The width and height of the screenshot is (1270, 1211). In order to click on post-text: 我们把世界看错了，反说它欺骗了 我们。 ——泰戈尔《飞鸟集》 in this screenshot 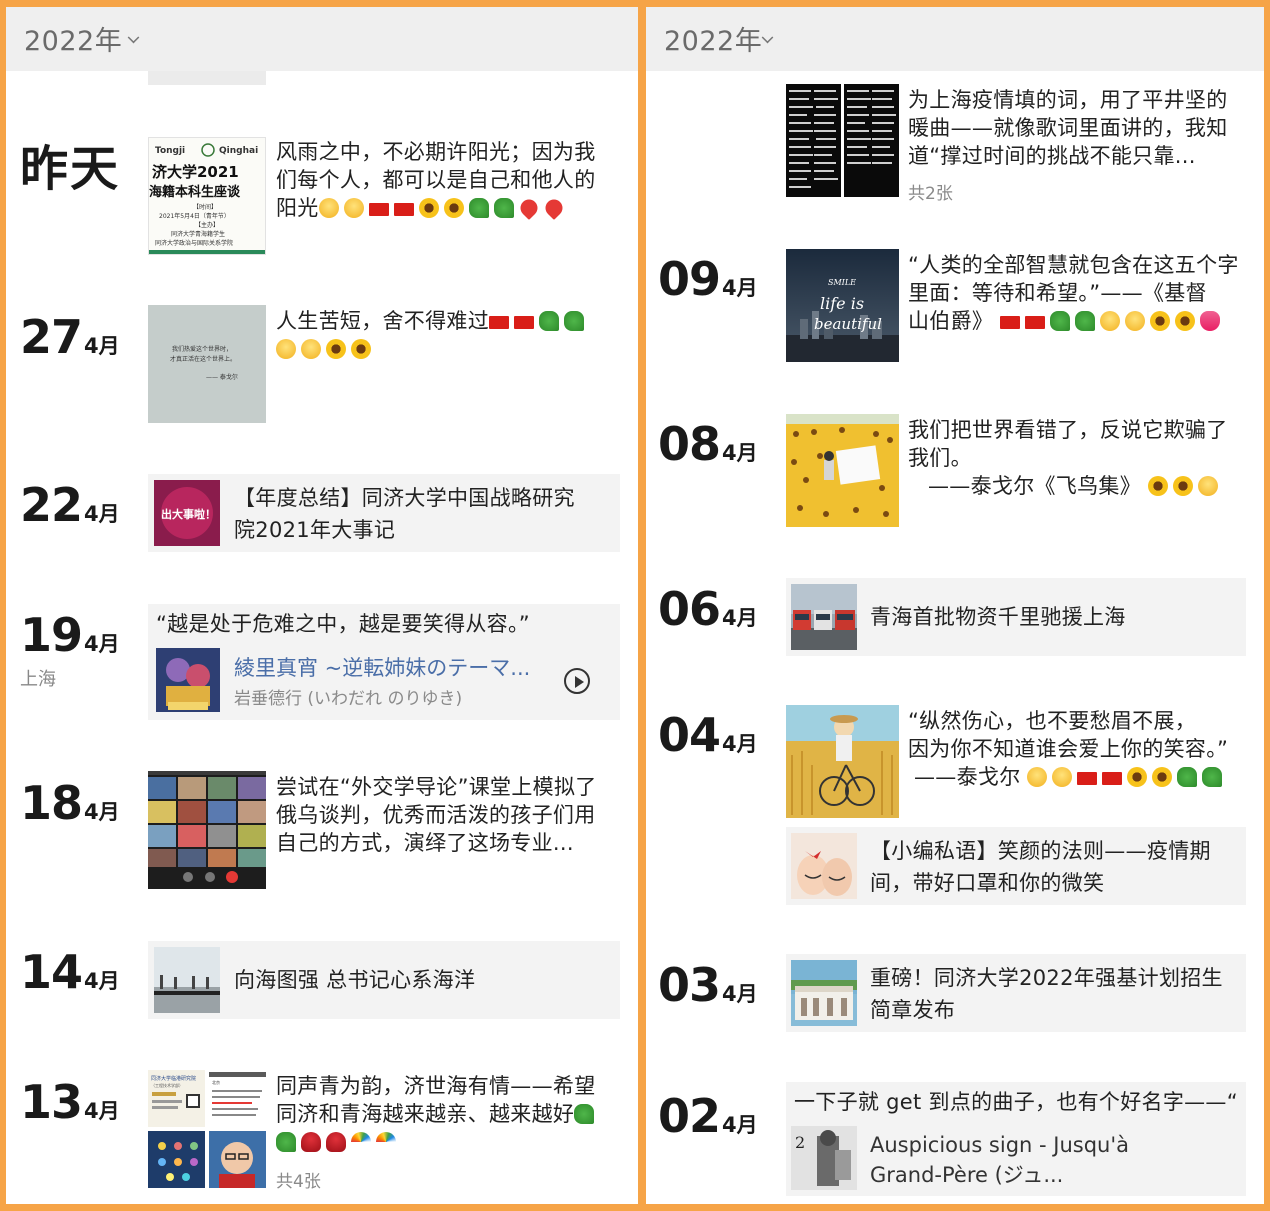, I will do `click(1081, 458)`.